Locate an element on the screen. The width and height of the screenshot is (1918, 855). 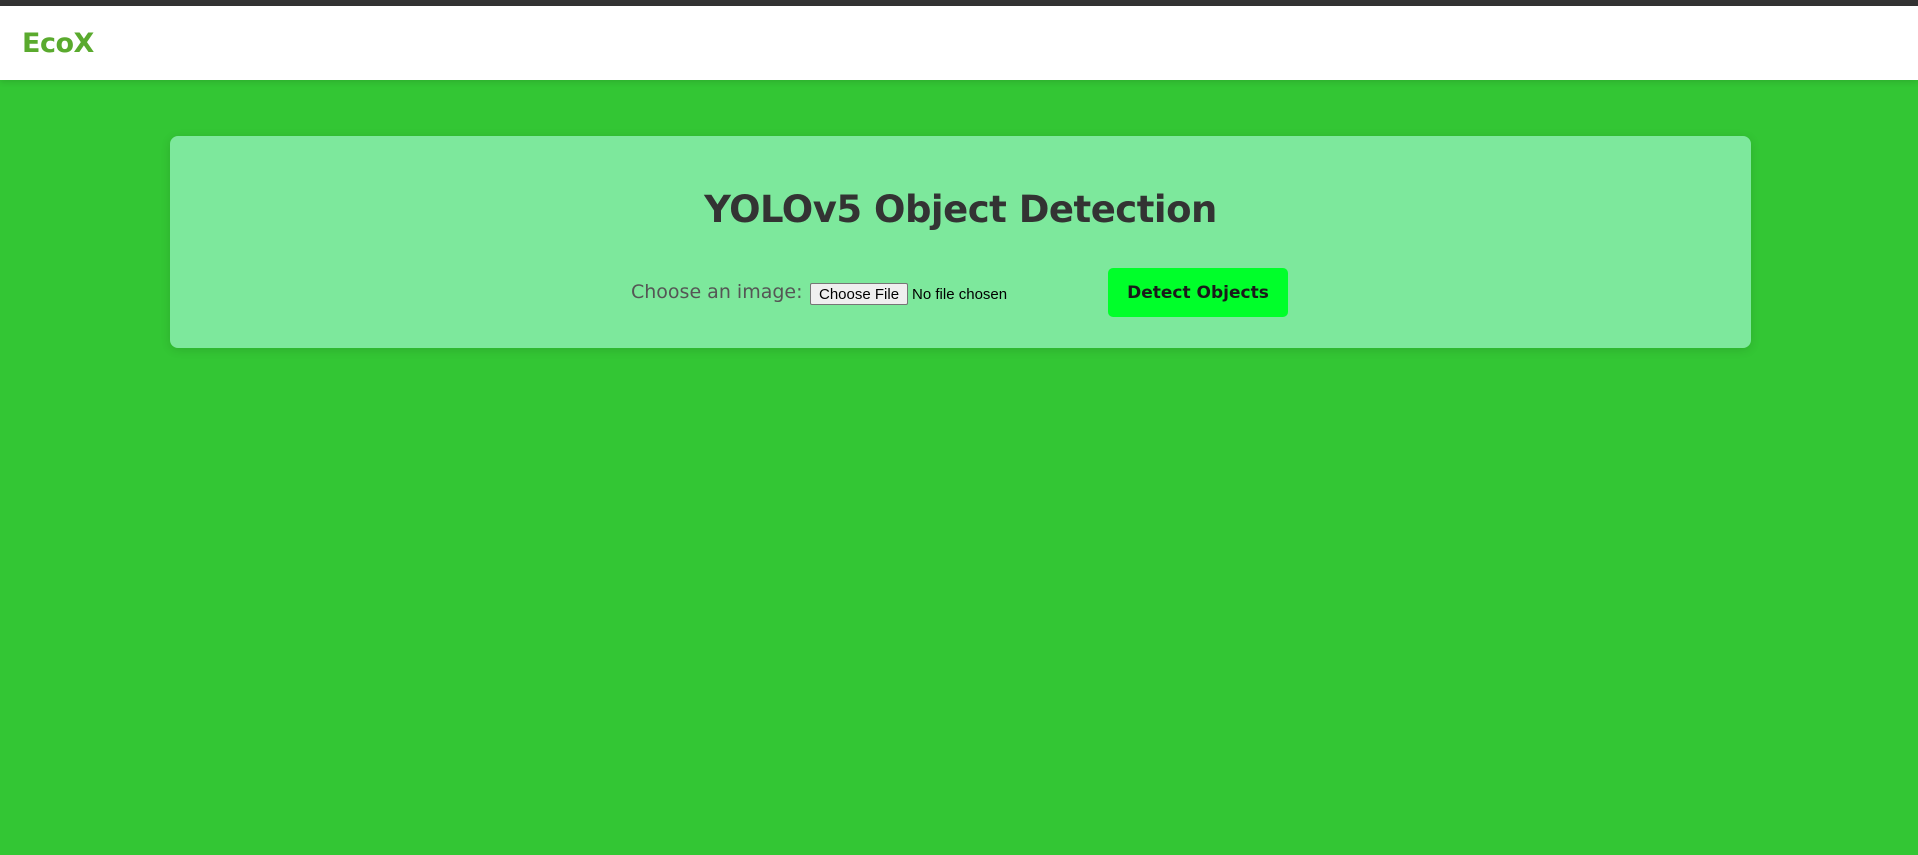
detect-objects-button: Detect Objects is located at coordinates (1198, 292).